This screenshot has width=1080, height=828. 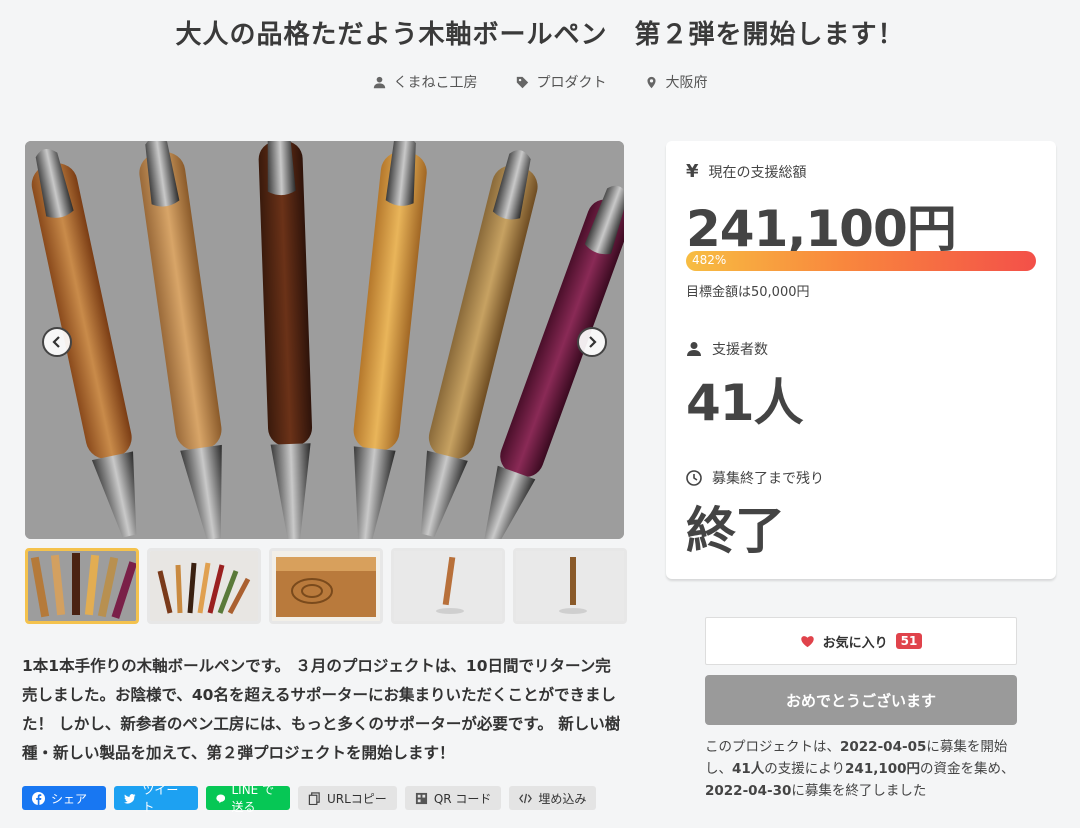 I want to click on favorite-count-badge: 51, so click(x=909, y=641).